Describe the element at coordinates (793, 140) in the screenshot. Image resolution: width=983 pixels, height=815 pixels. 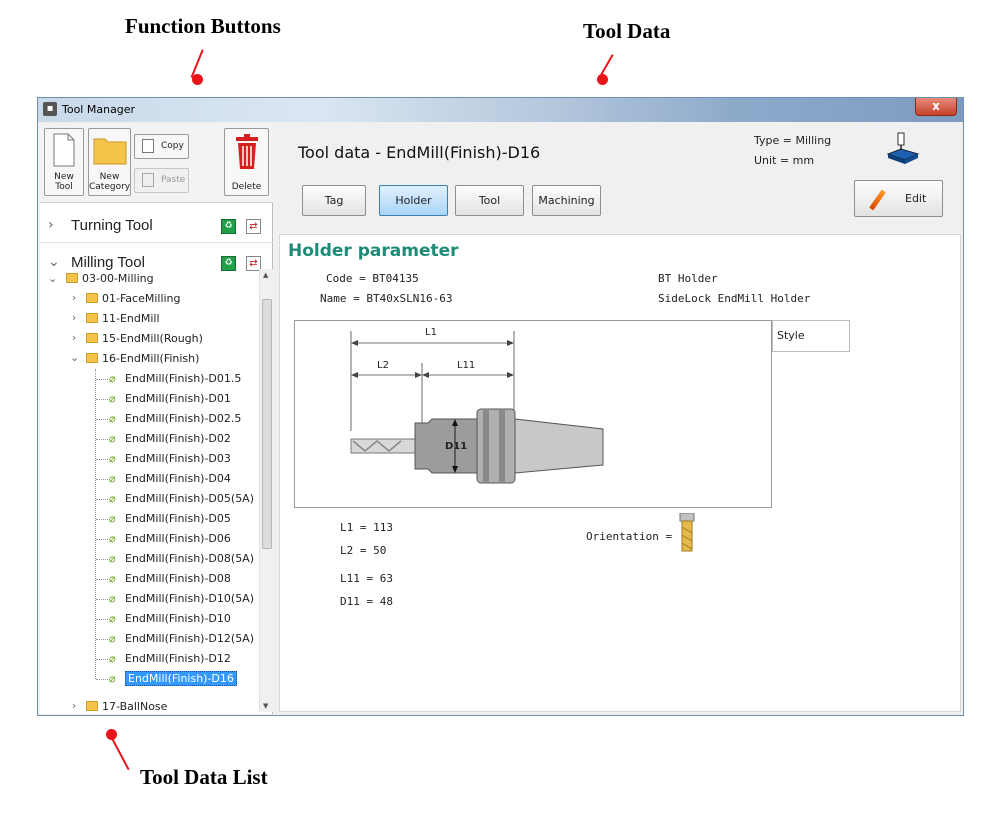
I see `tool-type: Type = Milling` at that location.